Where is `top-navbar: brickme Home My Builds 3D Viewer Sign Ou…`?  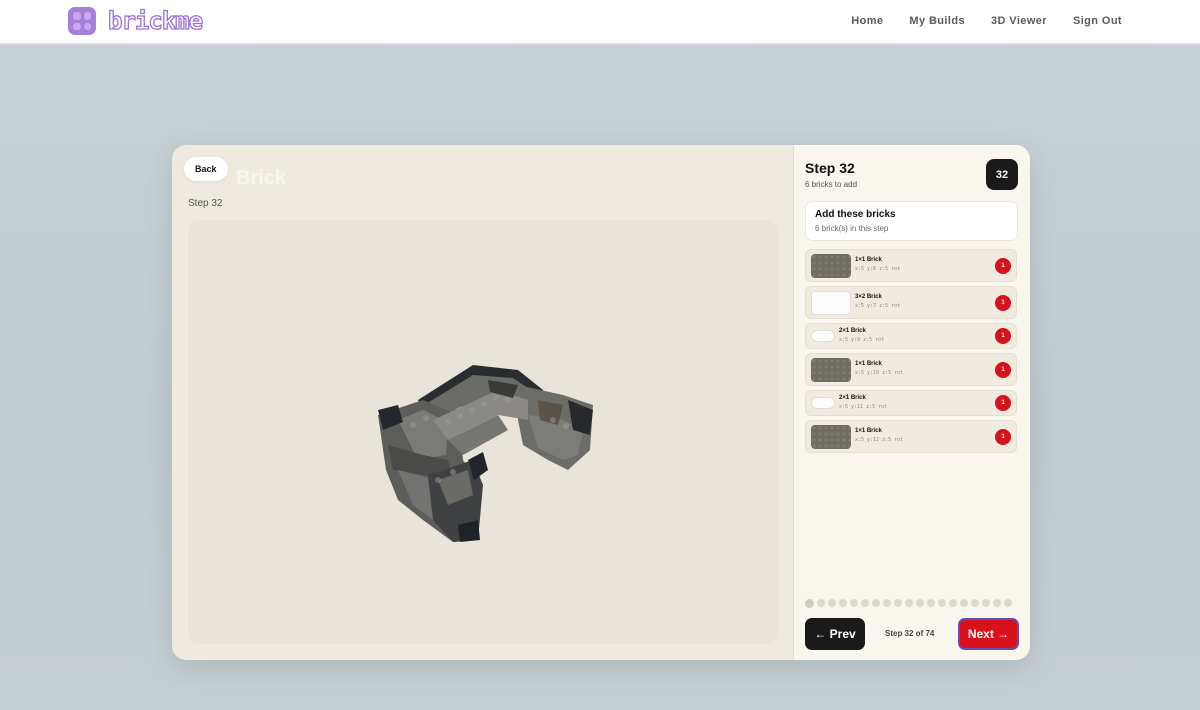 top-navbar: brickme Home My Builds 3D Viewer Sign Ou… is located at coordinates (600, 22).